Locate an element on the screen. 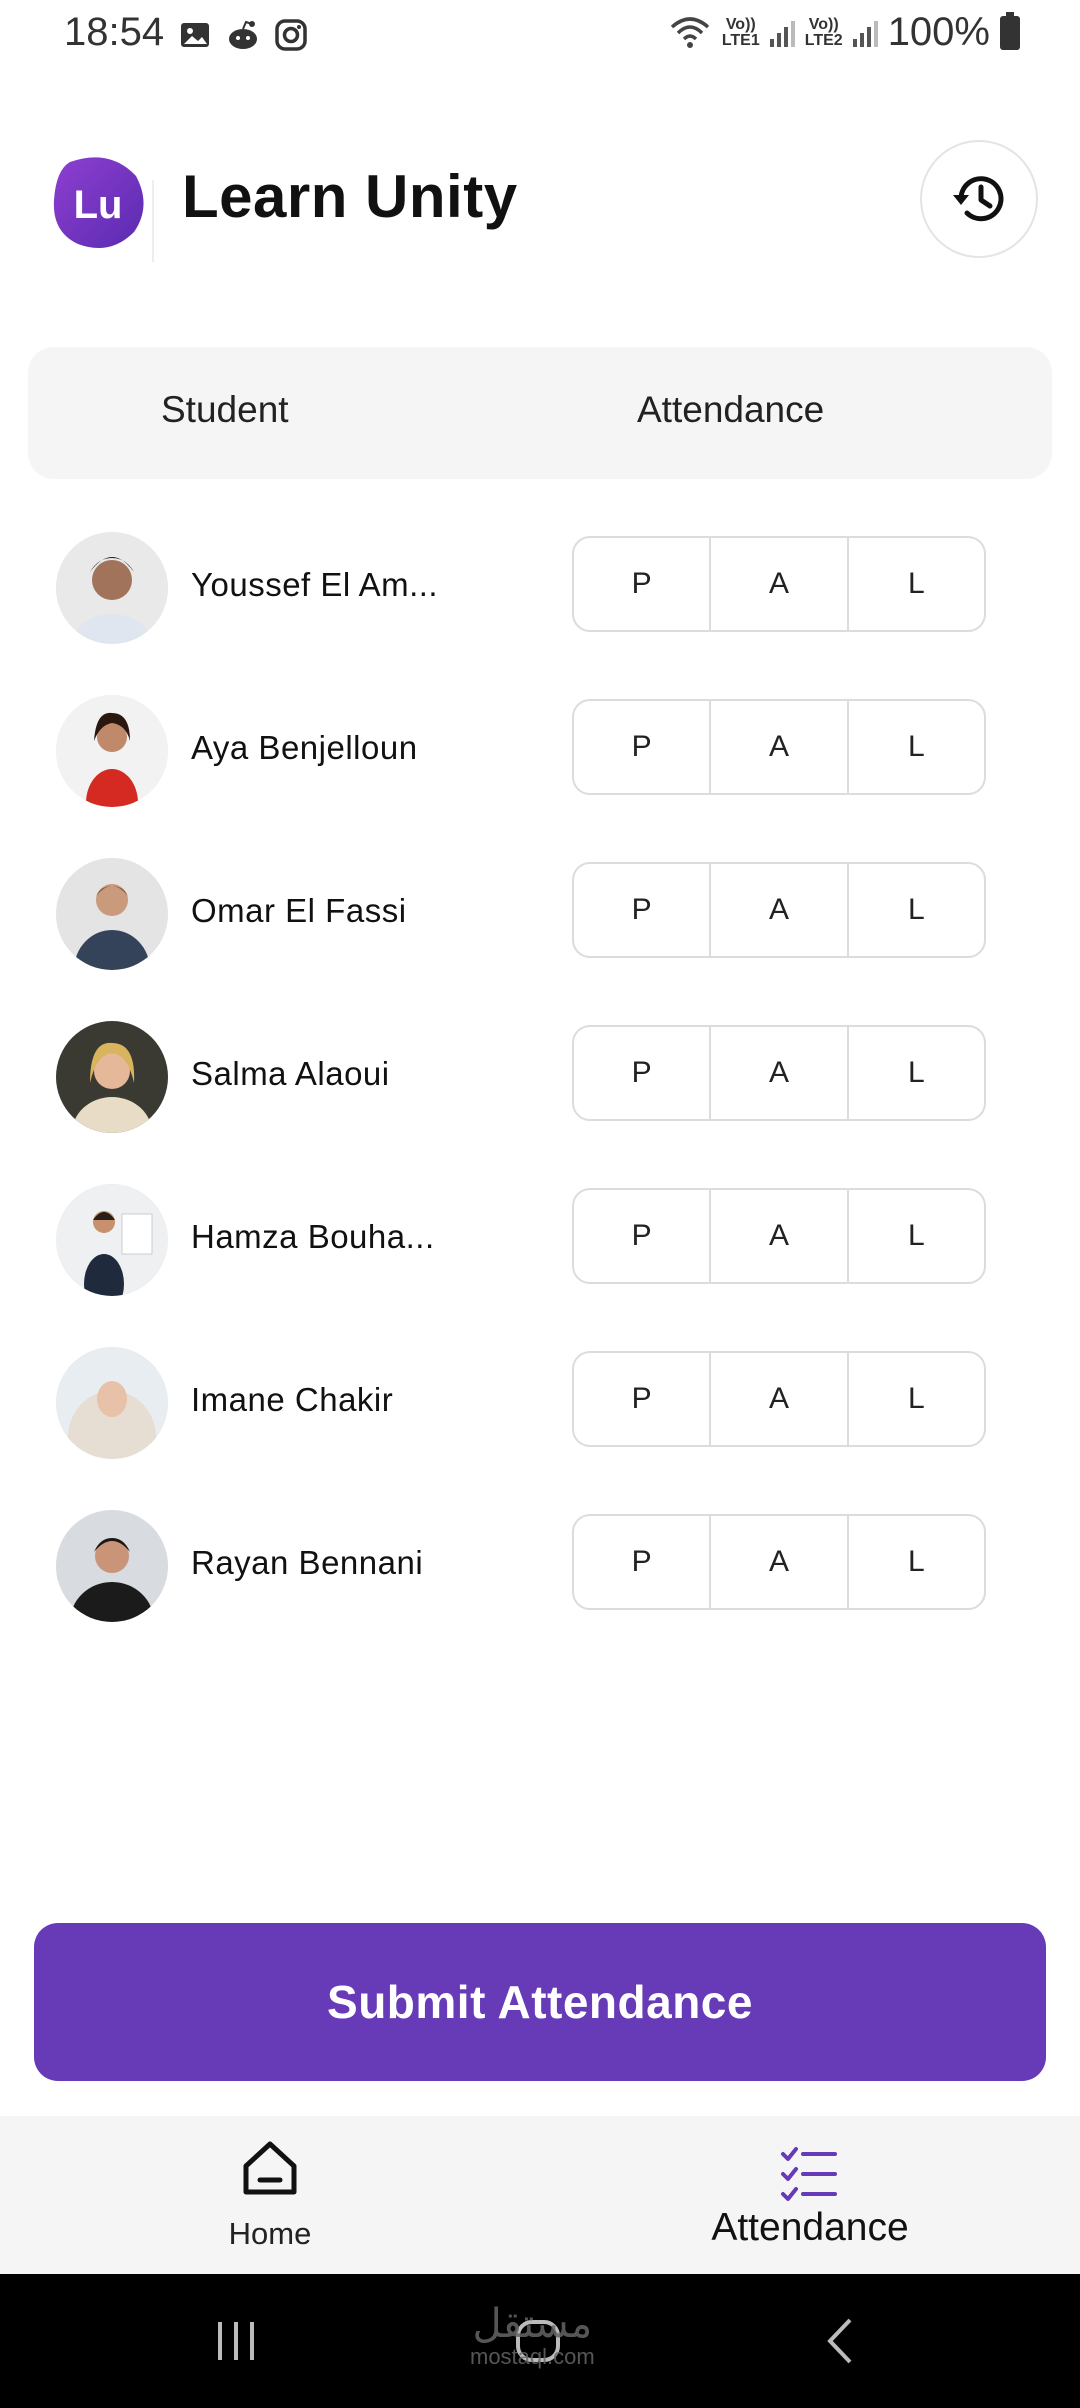  gallery-icon is located at coordinates (195, 35).